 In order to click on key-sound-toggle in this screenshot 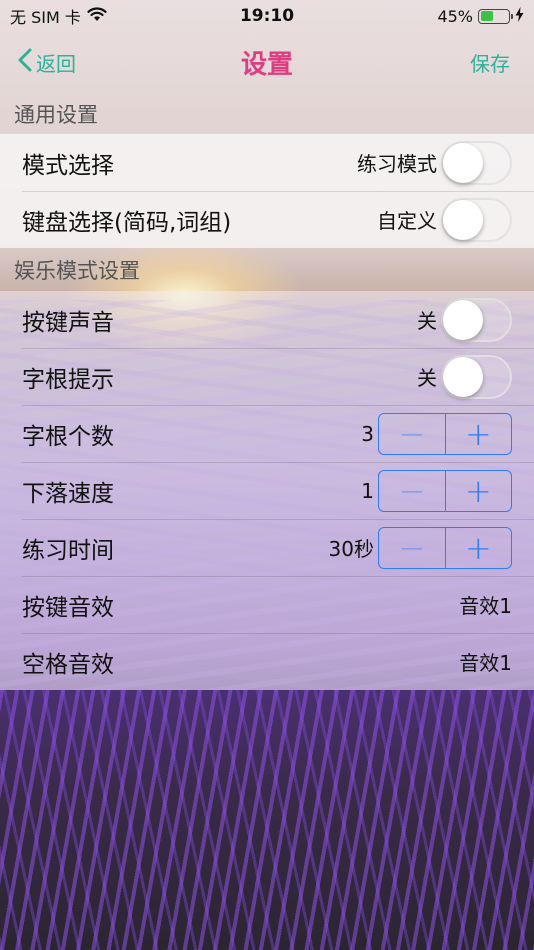, I will do `click(476, 319)`.